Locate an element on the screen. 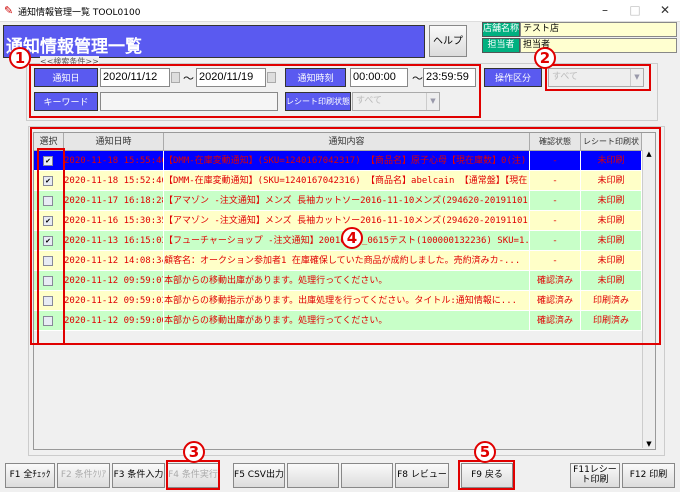 Image resolution: width=680 pixels, height=492 pixels. f5-csv-button: F5 CSV出力 is located at coordinates (259, 475).